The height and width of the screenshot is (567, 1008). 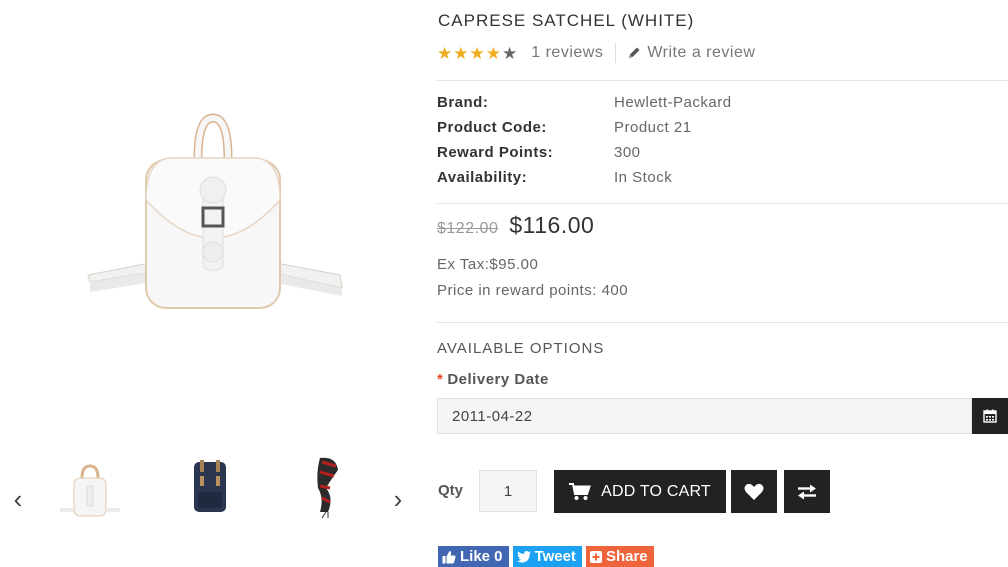 I want to click on star-empty-icon: ★, so click(x=510, y=53).